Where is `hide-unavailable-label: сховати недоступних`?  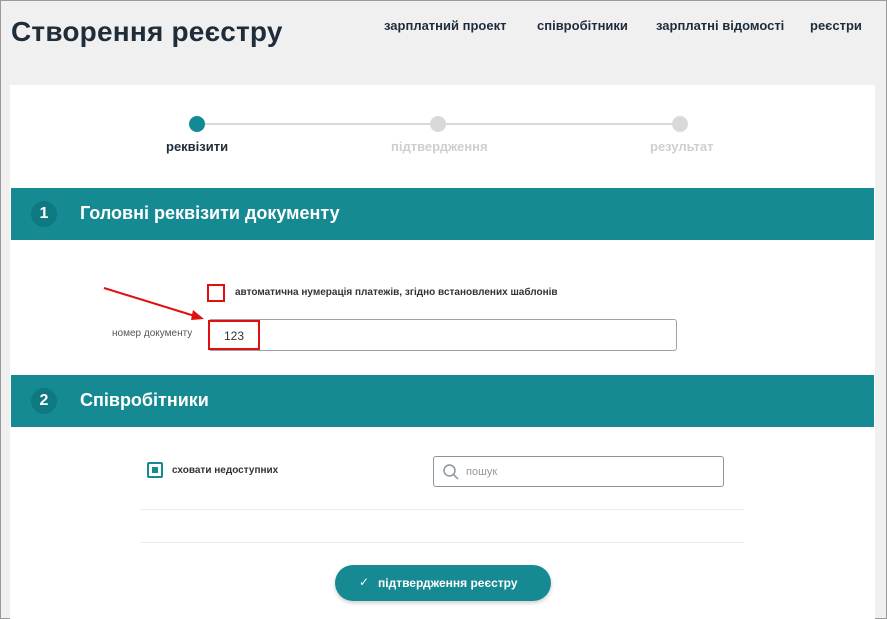
hide-unavailable-label: сховати недоступних is located at coordinates (225, 470).